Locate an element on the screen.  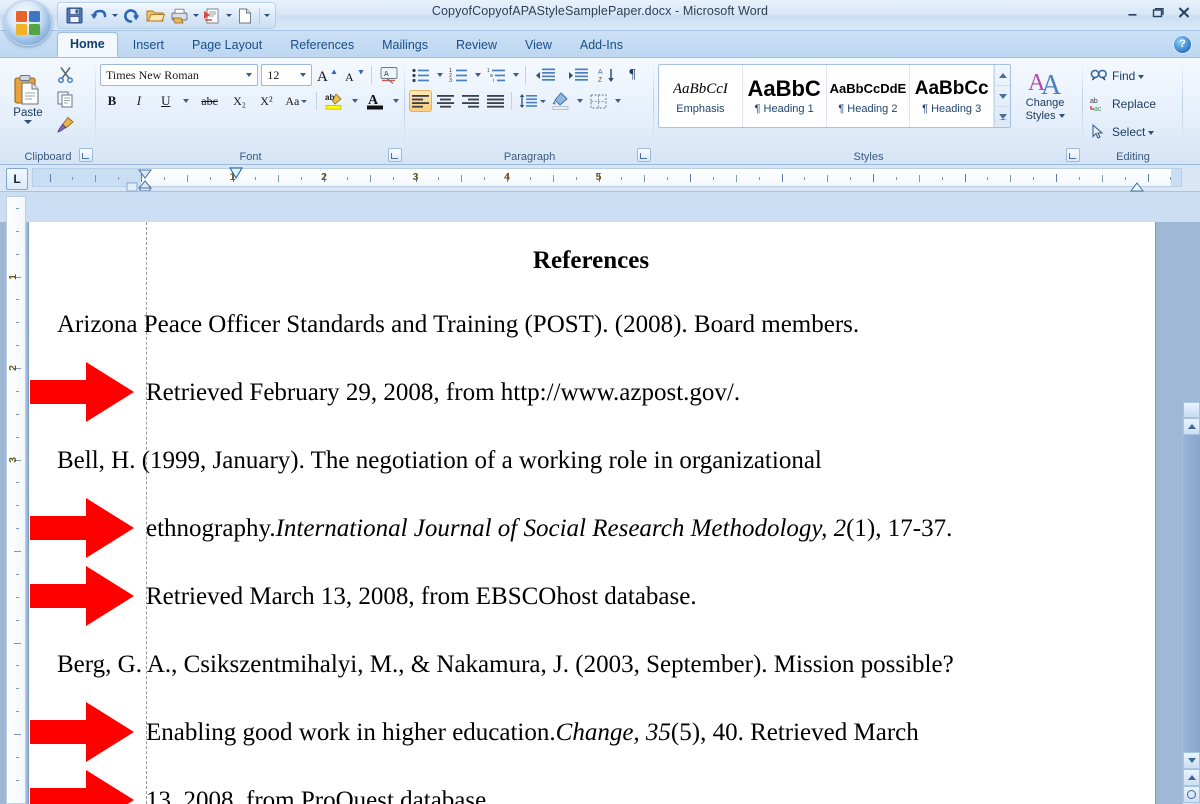
find-button: Find is located at coordinates (1133, 76).